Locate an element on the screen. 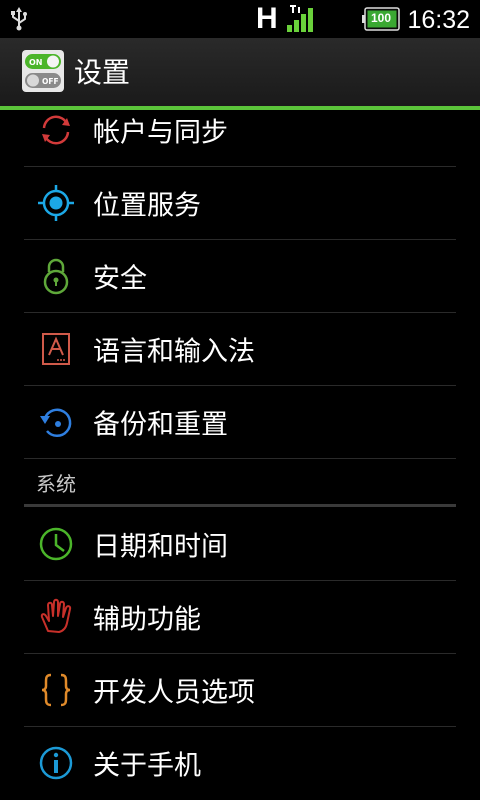 This screenshot has height=800, width=480. clock: 16:32 is located at coordinates (438, 20).